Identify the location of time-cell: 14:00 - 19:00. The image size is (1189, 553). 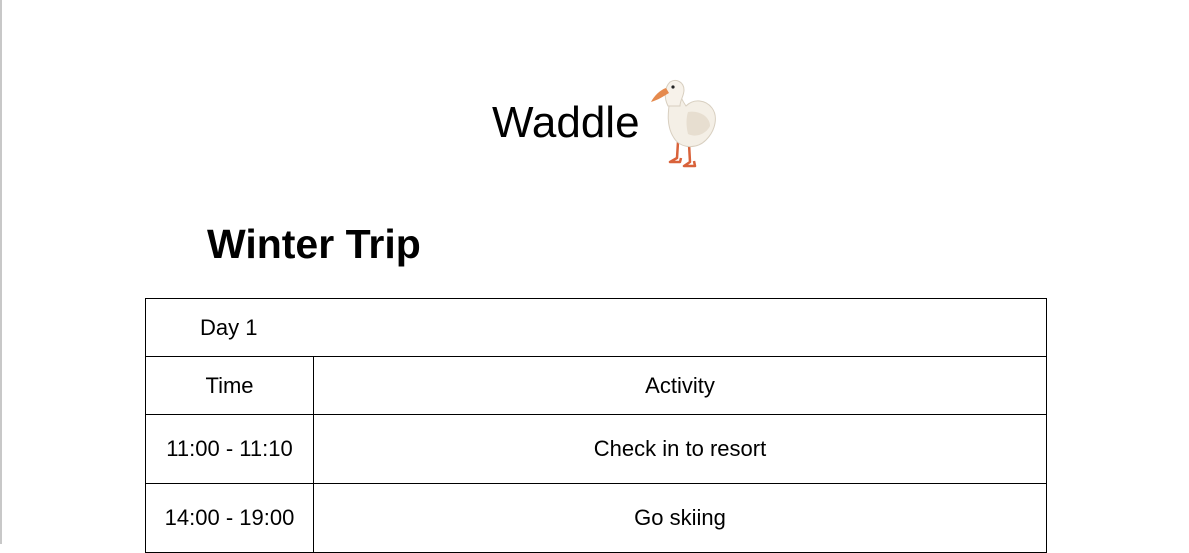
(229, 518).